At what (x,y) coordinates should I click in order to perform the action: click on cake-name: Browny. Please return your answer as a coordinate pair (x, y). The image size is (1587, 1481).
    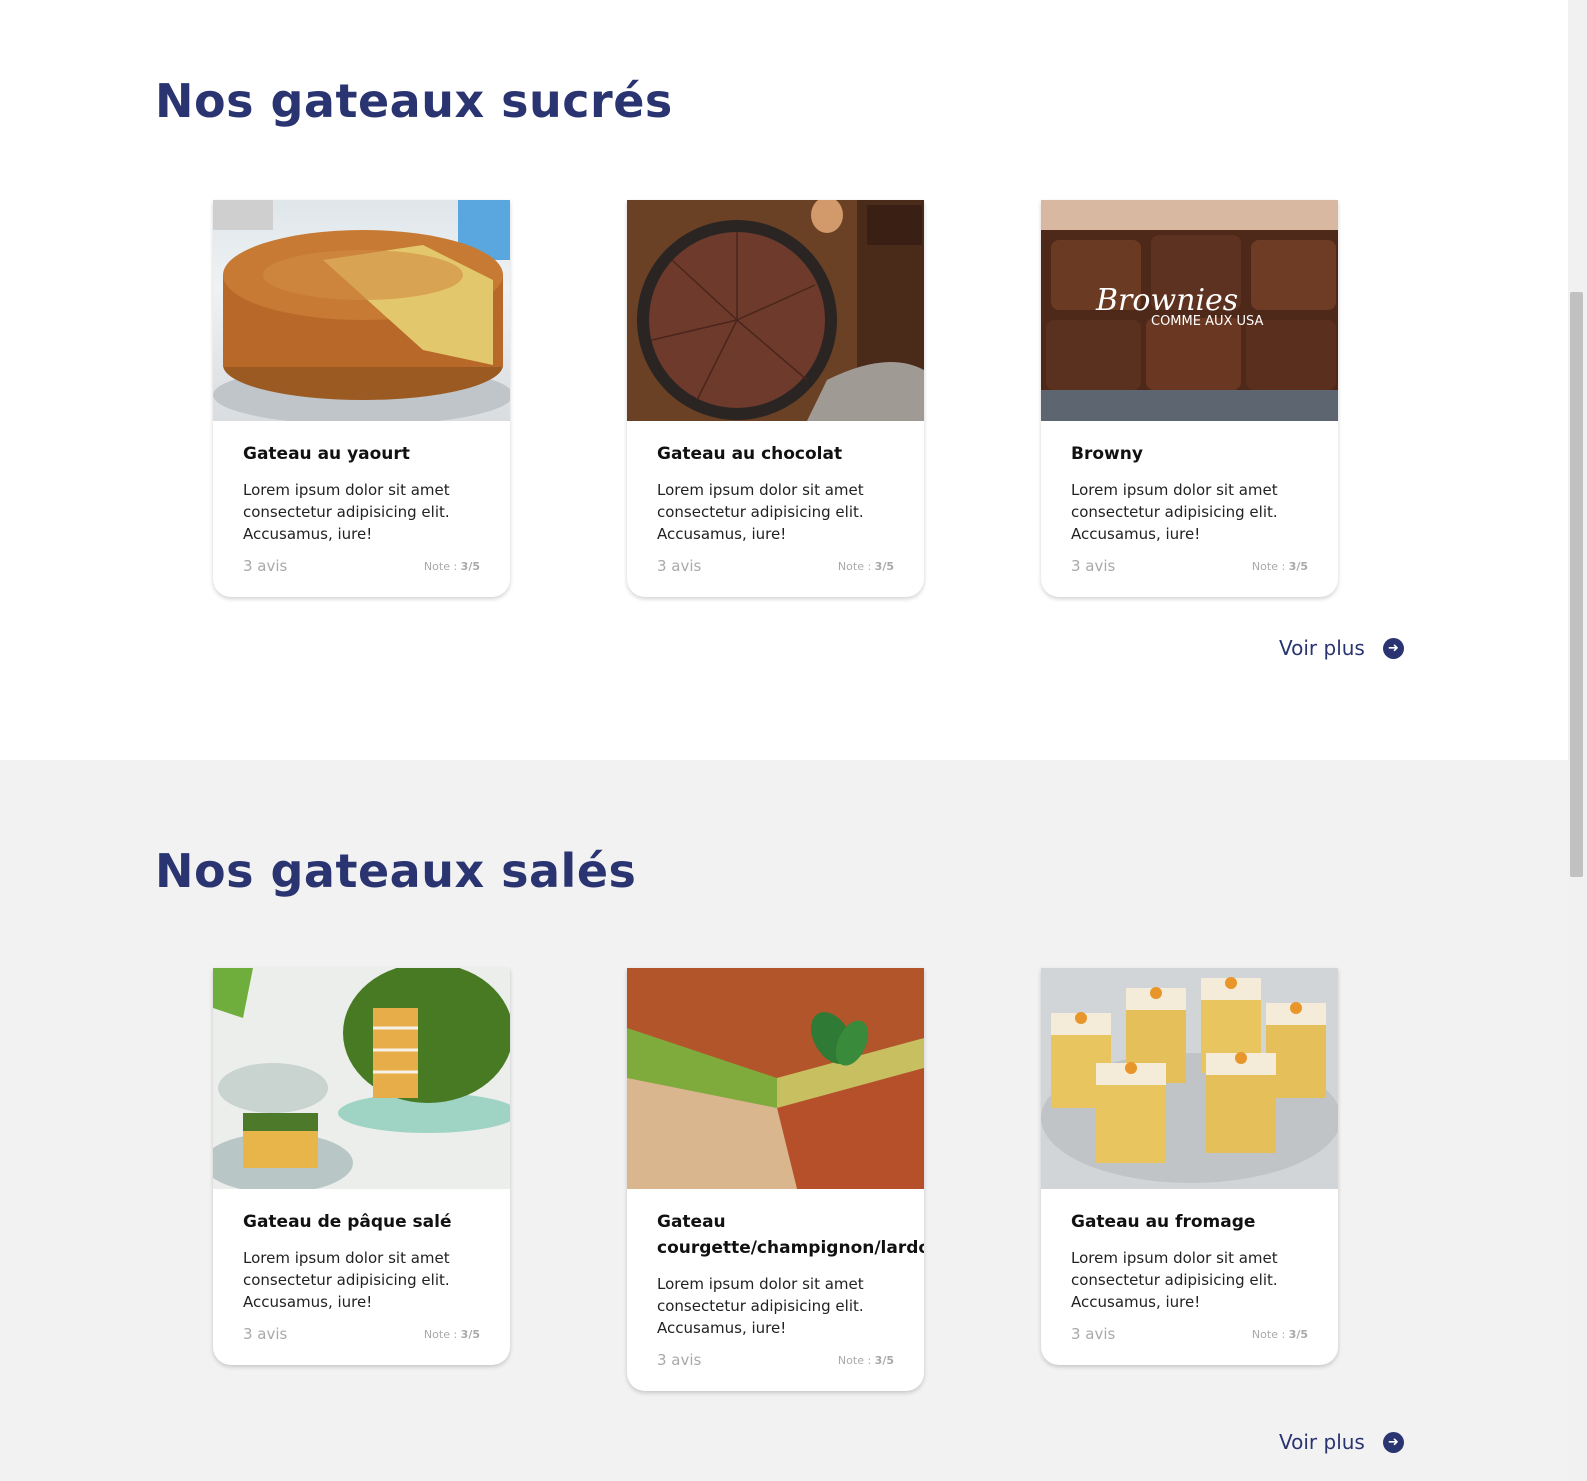
    Looking at the image, I should click on (1107, 454).